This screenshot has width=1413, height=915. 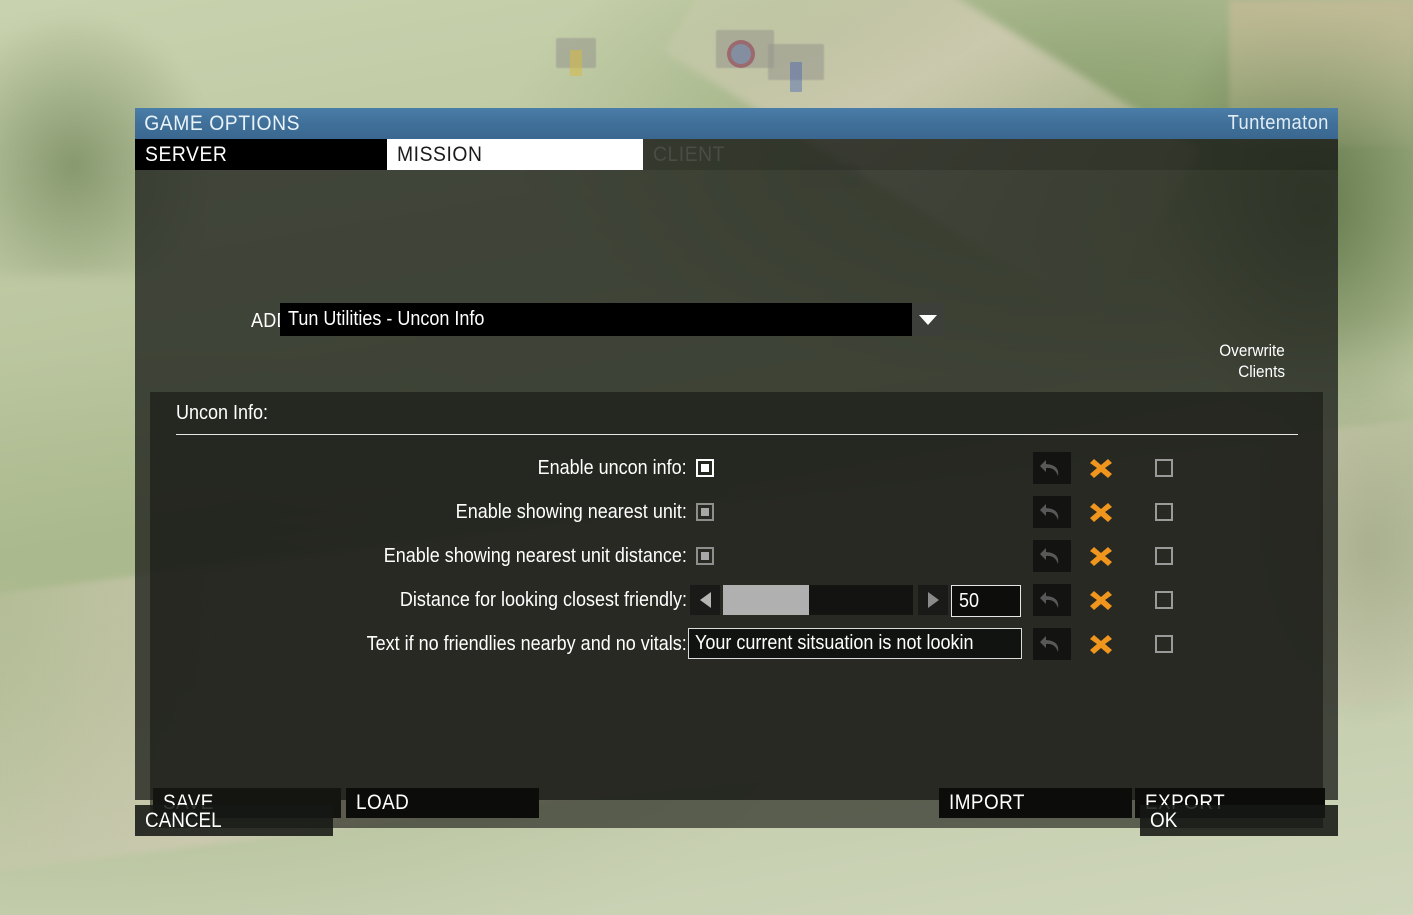 I want to click on chevron-down-icon, so click(x=928, y=319).